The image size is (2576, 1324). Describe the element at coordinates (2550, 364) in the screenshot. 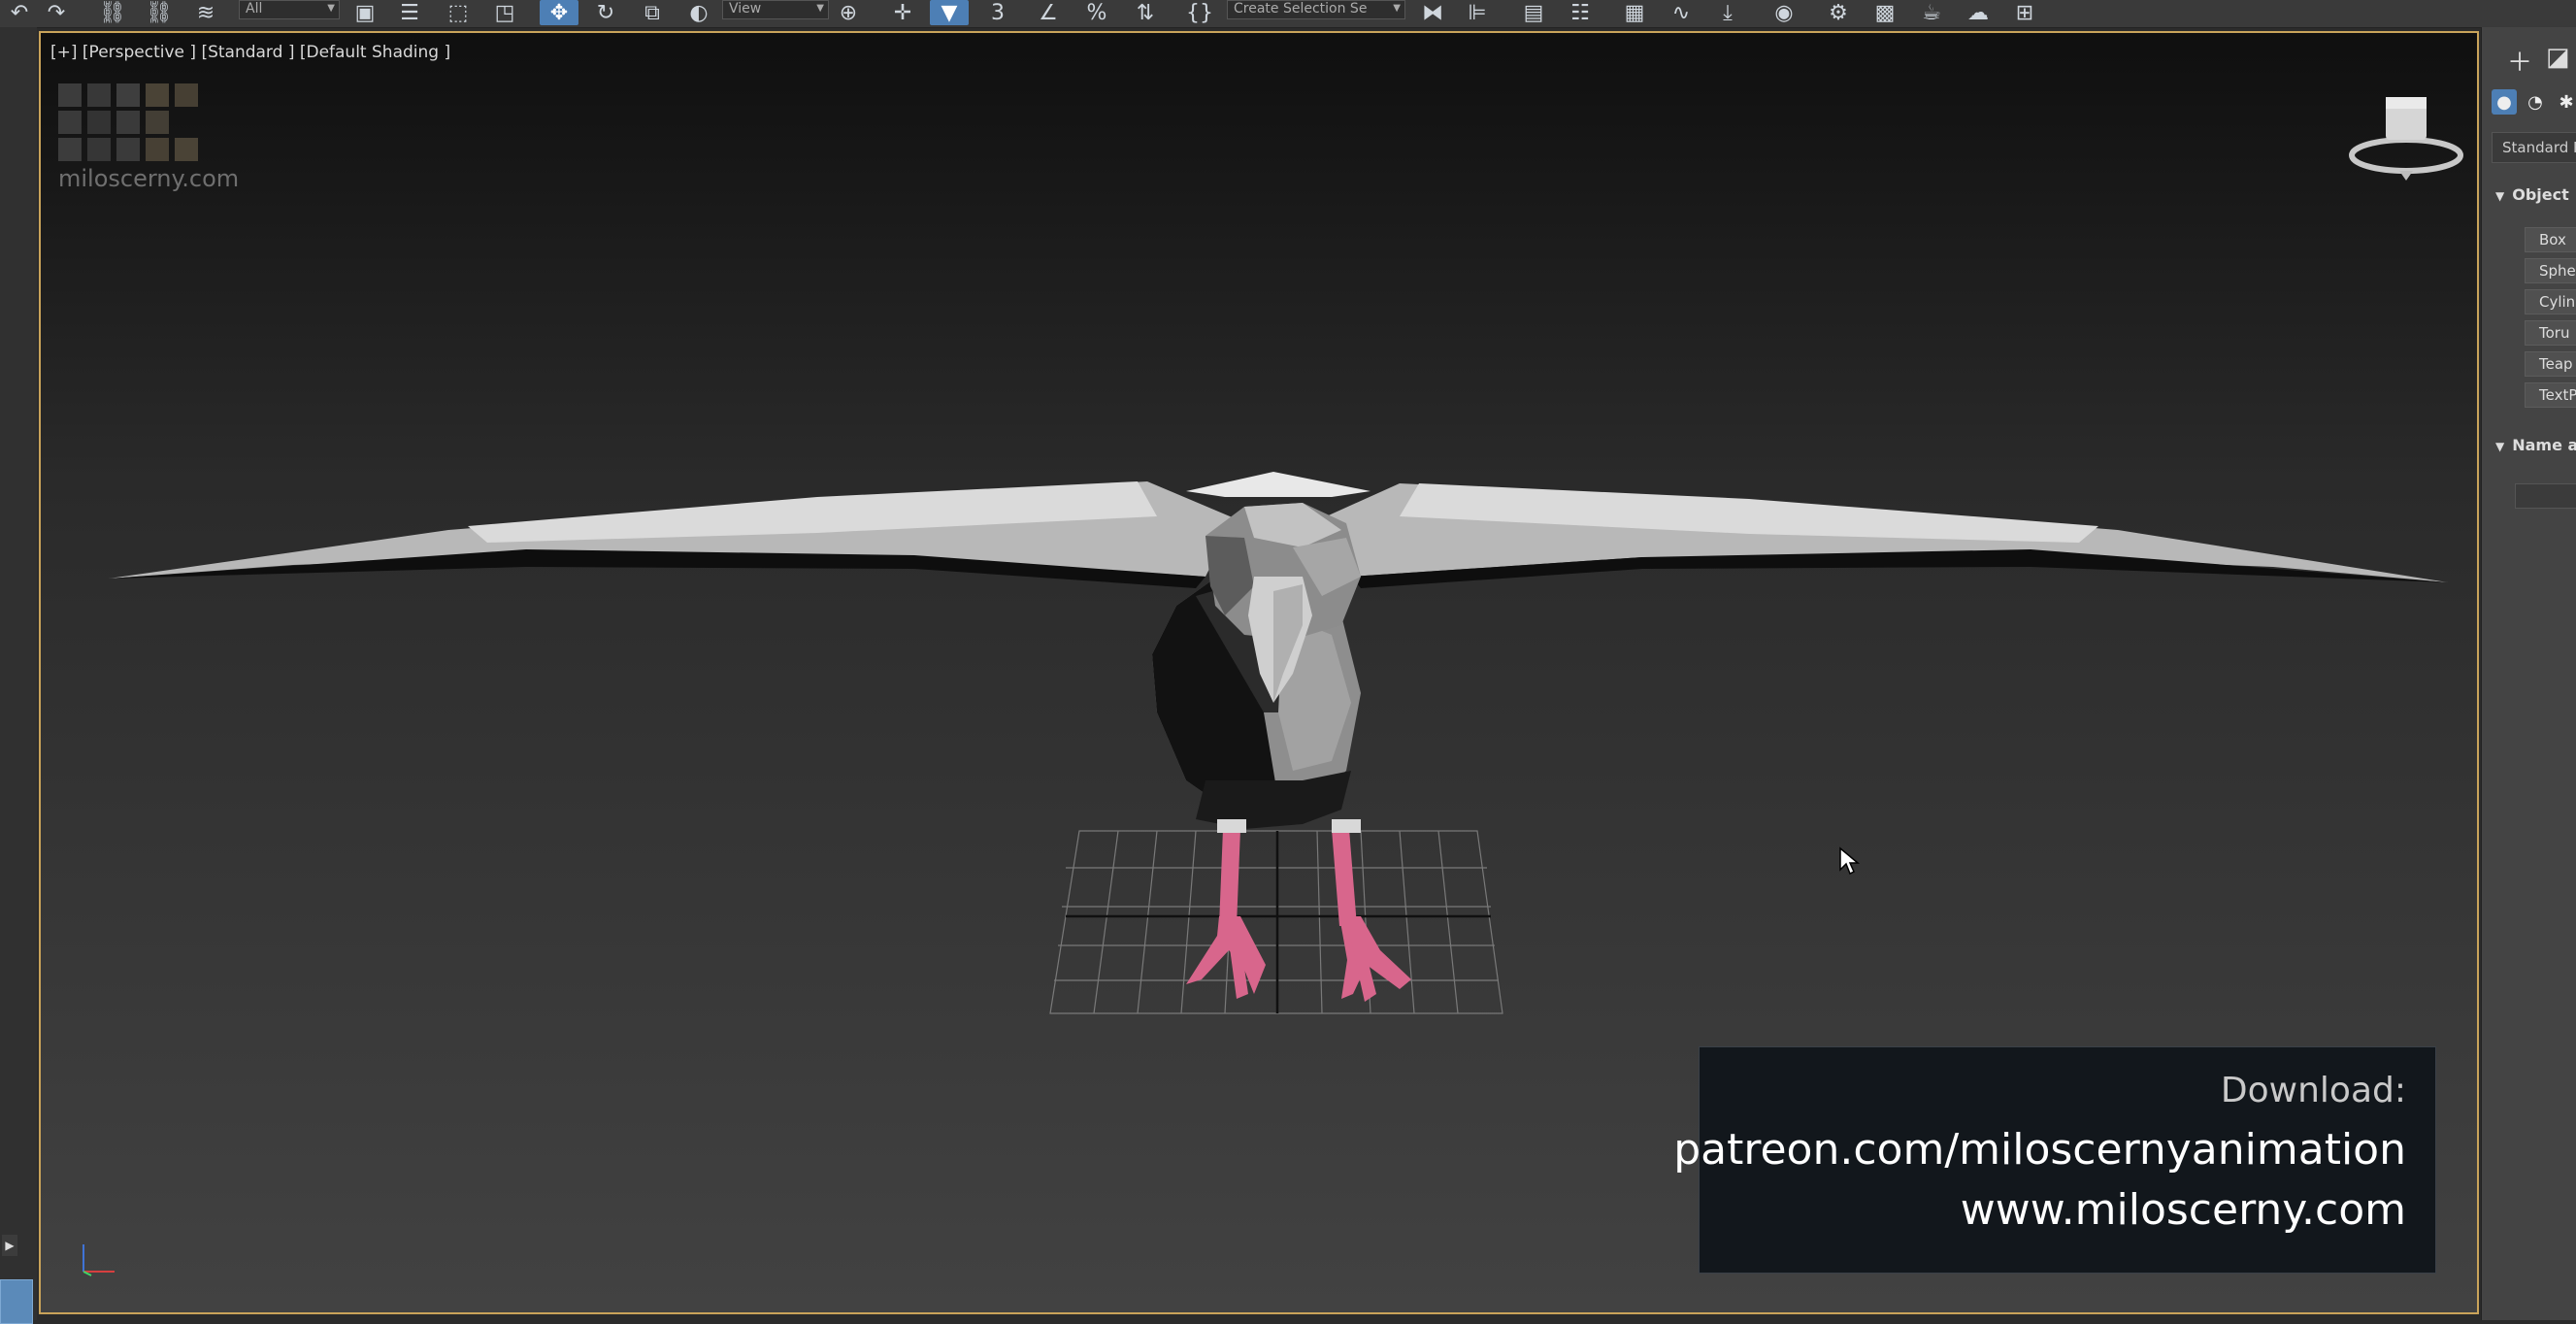

I see `teapot-button: Teap` at that location.